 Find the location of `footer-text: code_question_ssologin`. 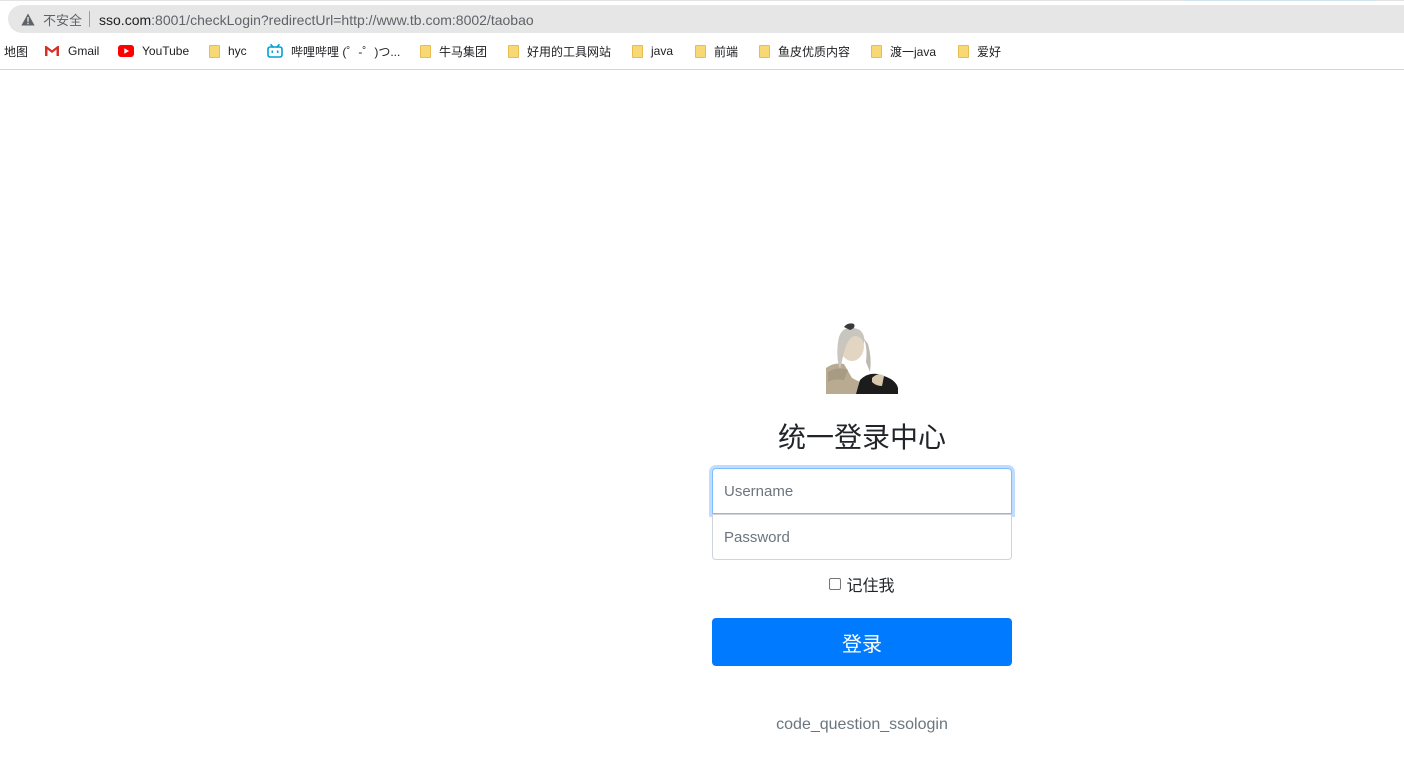

footer-text: code_question_ssologin is located at coordinates (862, 724).